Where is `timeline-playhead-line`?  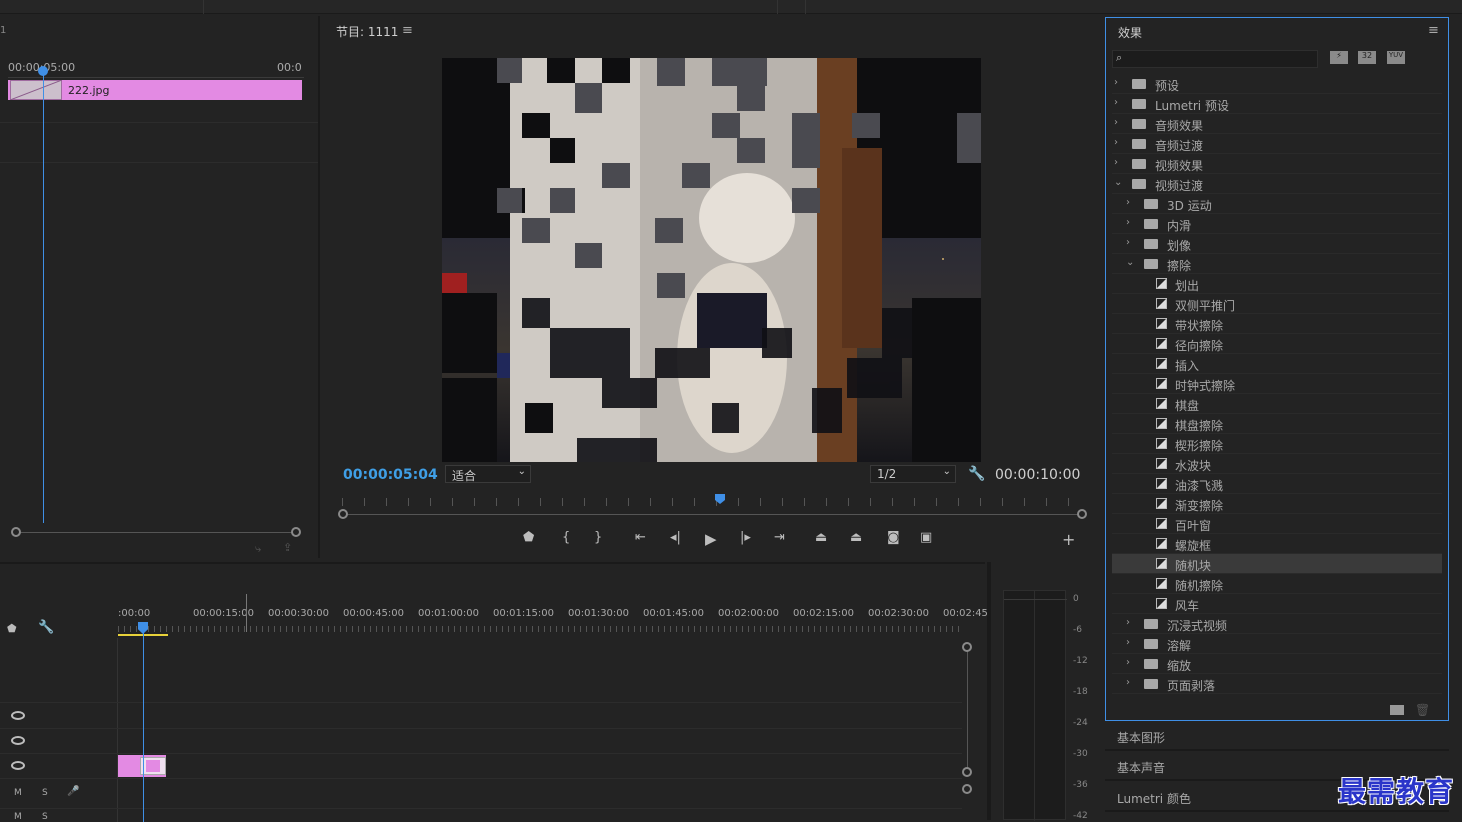 timeline-playhead-line is located at coordinates (143, 725).